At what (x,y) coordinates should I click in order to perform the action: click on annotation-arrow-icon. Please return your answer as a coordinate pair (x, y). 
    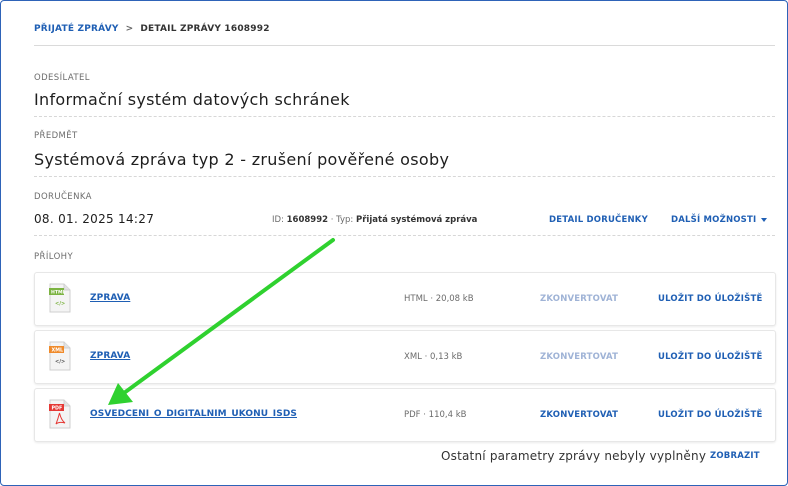
    Looking at the image, I should click on (221, 321).